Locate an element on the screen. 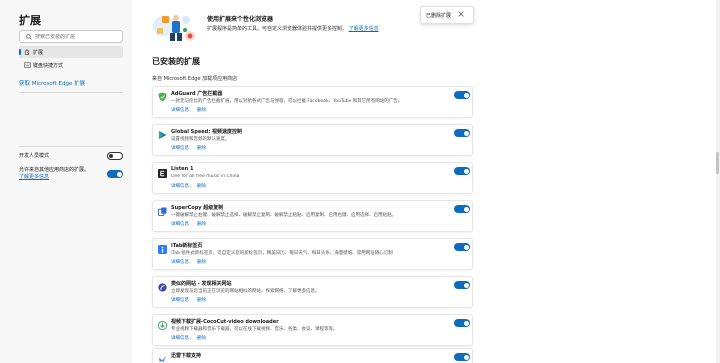 This screenshot has height=363, width=720. hero-learn-more-link: 了解更多信息 is located at coordinates (364, 29).